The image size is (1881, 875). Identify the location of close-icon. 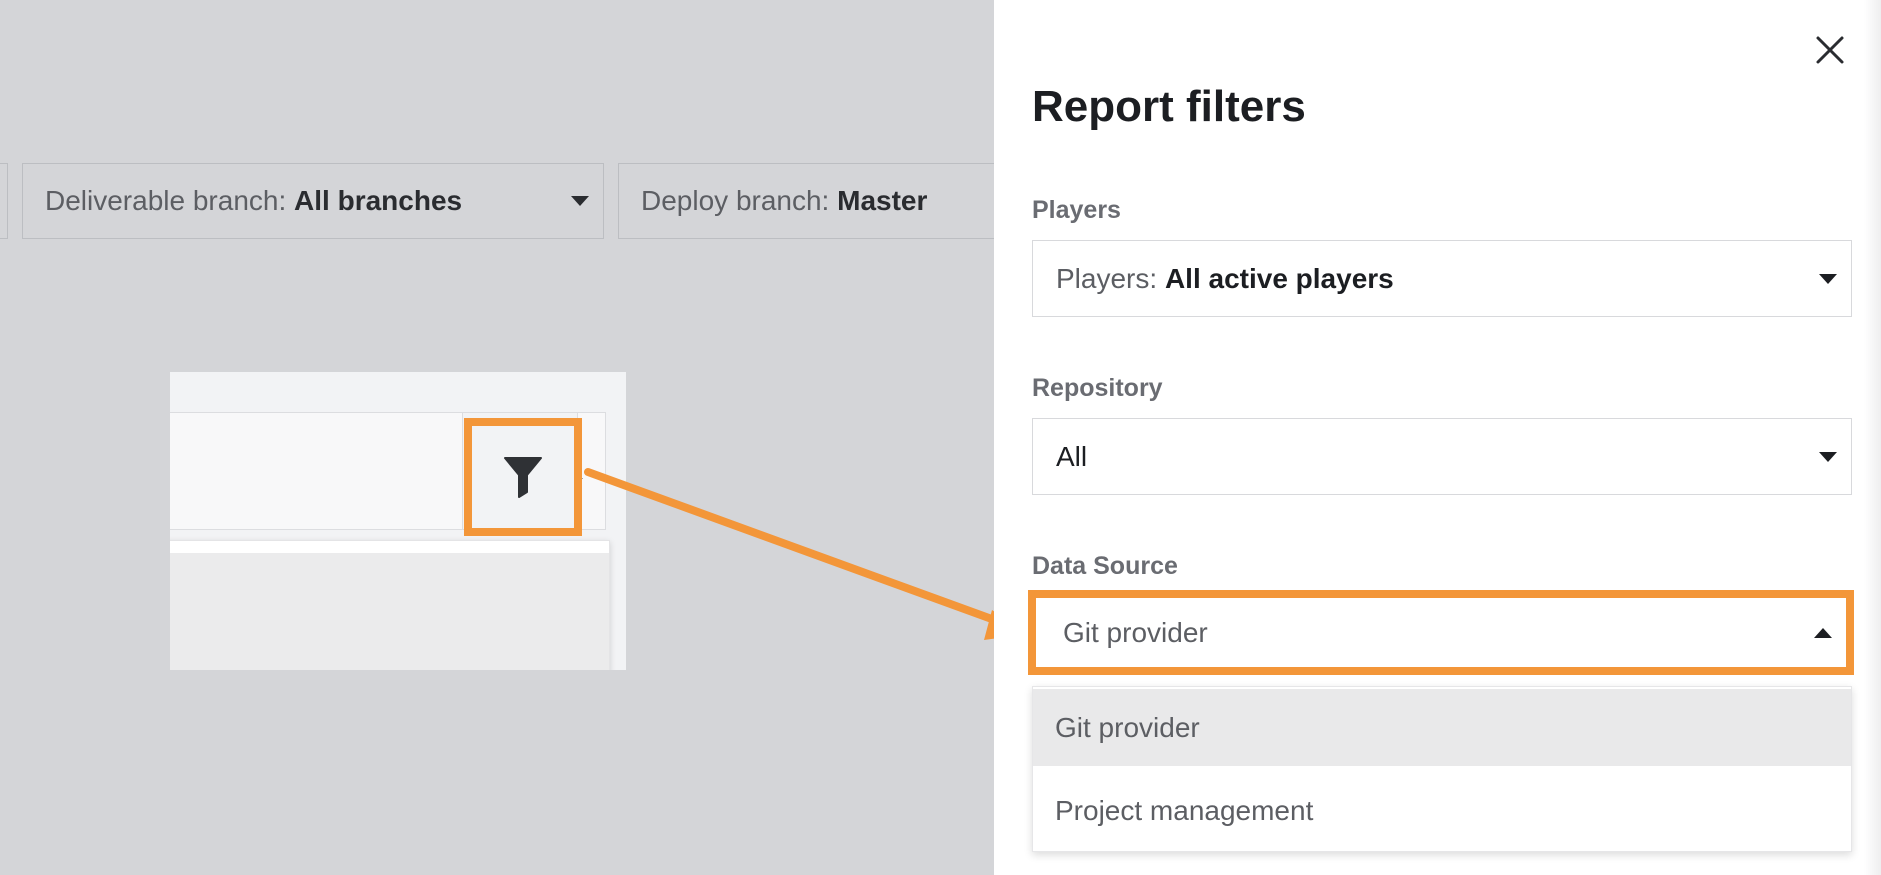
(1830, 50).